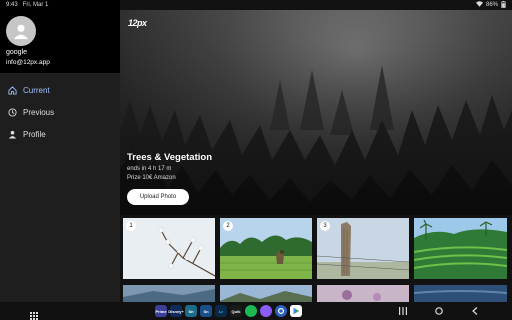  I want to click on quik-icon: Quik, so click(236, 311).